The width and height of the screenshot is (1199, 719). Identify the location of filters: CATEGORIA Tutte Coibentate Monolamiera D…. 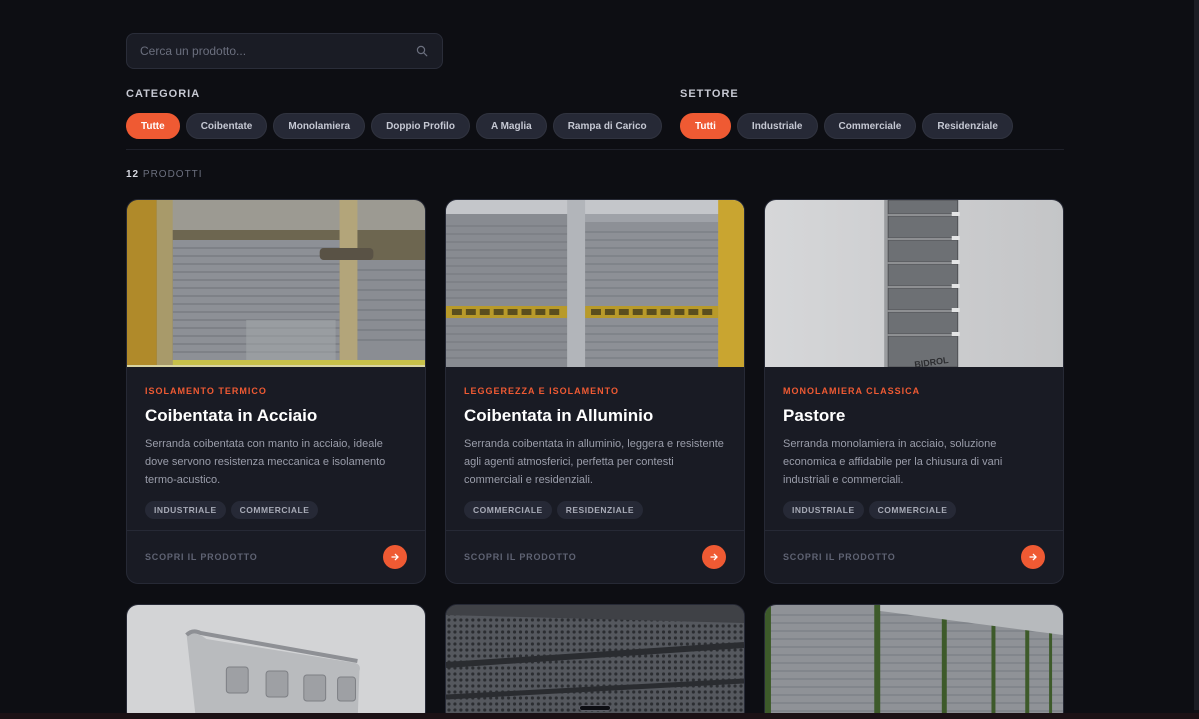
(595, 119).